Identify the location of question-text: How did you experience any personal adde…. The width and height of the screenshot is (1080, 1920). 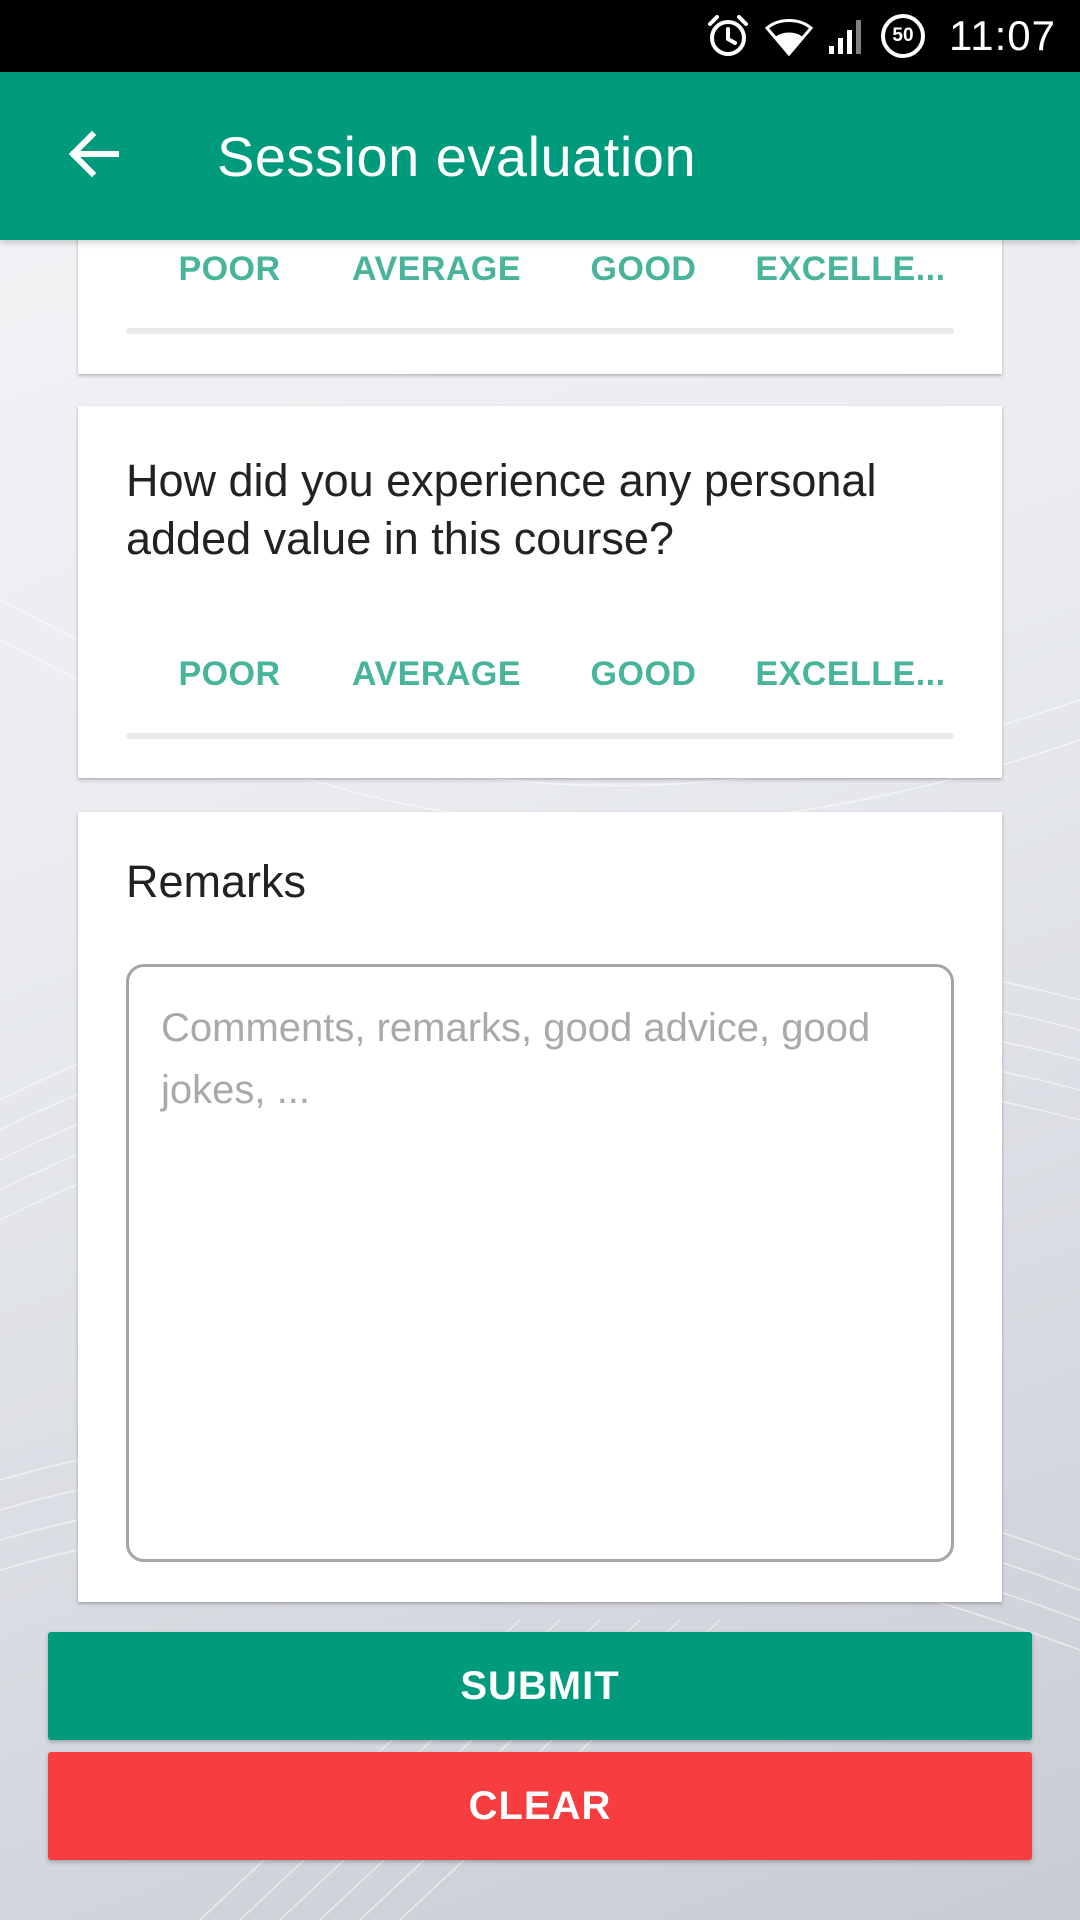
(501, 509).